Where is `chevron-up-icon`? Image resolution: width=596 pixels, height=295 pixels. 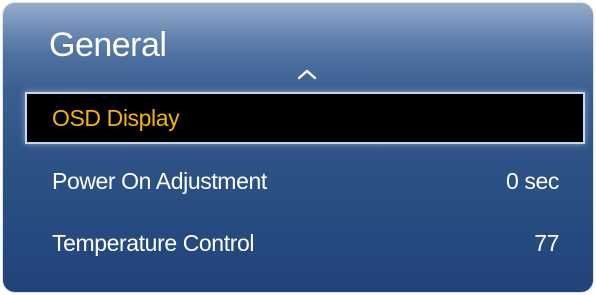 chevron-up-icon is located at coordinates (307, 74).